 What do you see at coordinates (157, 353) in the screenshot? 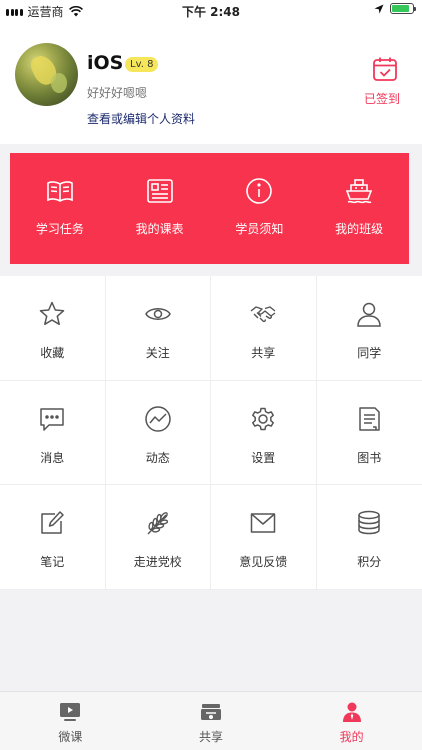
I see `grid-item-label: 关注` at bounding box center [157, 353].